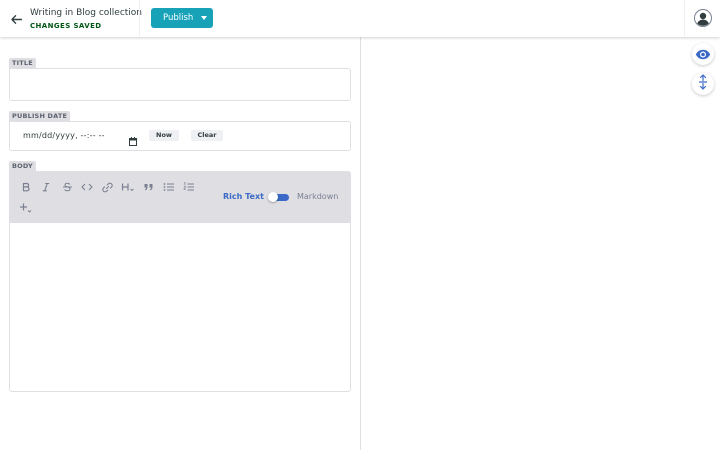 This screenshot has width=720, height=450. Describe the element at coordinates (22, 166) in the screenshot. I see `body-field-label: BODY` at that location.